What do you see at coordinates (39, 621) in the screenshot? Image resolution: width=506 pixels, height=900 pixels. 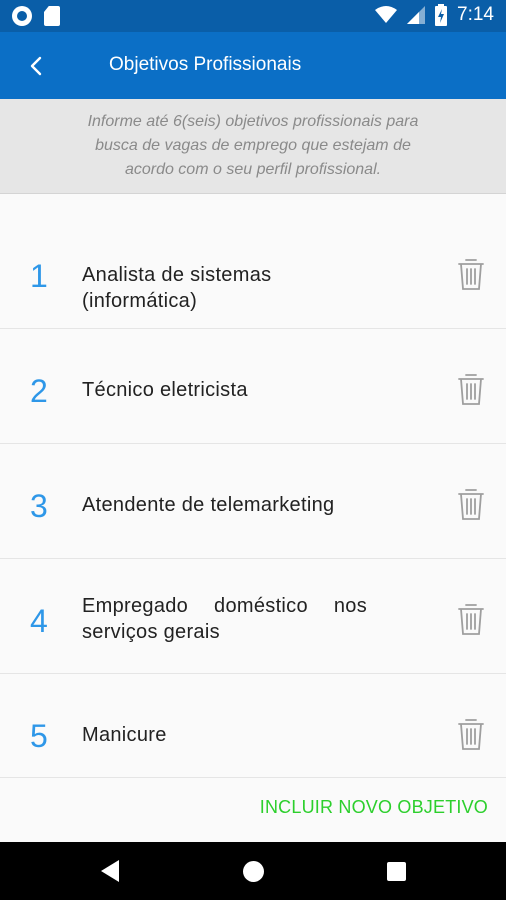 I see `objective-number: 4` at bounding box center [39, 621].